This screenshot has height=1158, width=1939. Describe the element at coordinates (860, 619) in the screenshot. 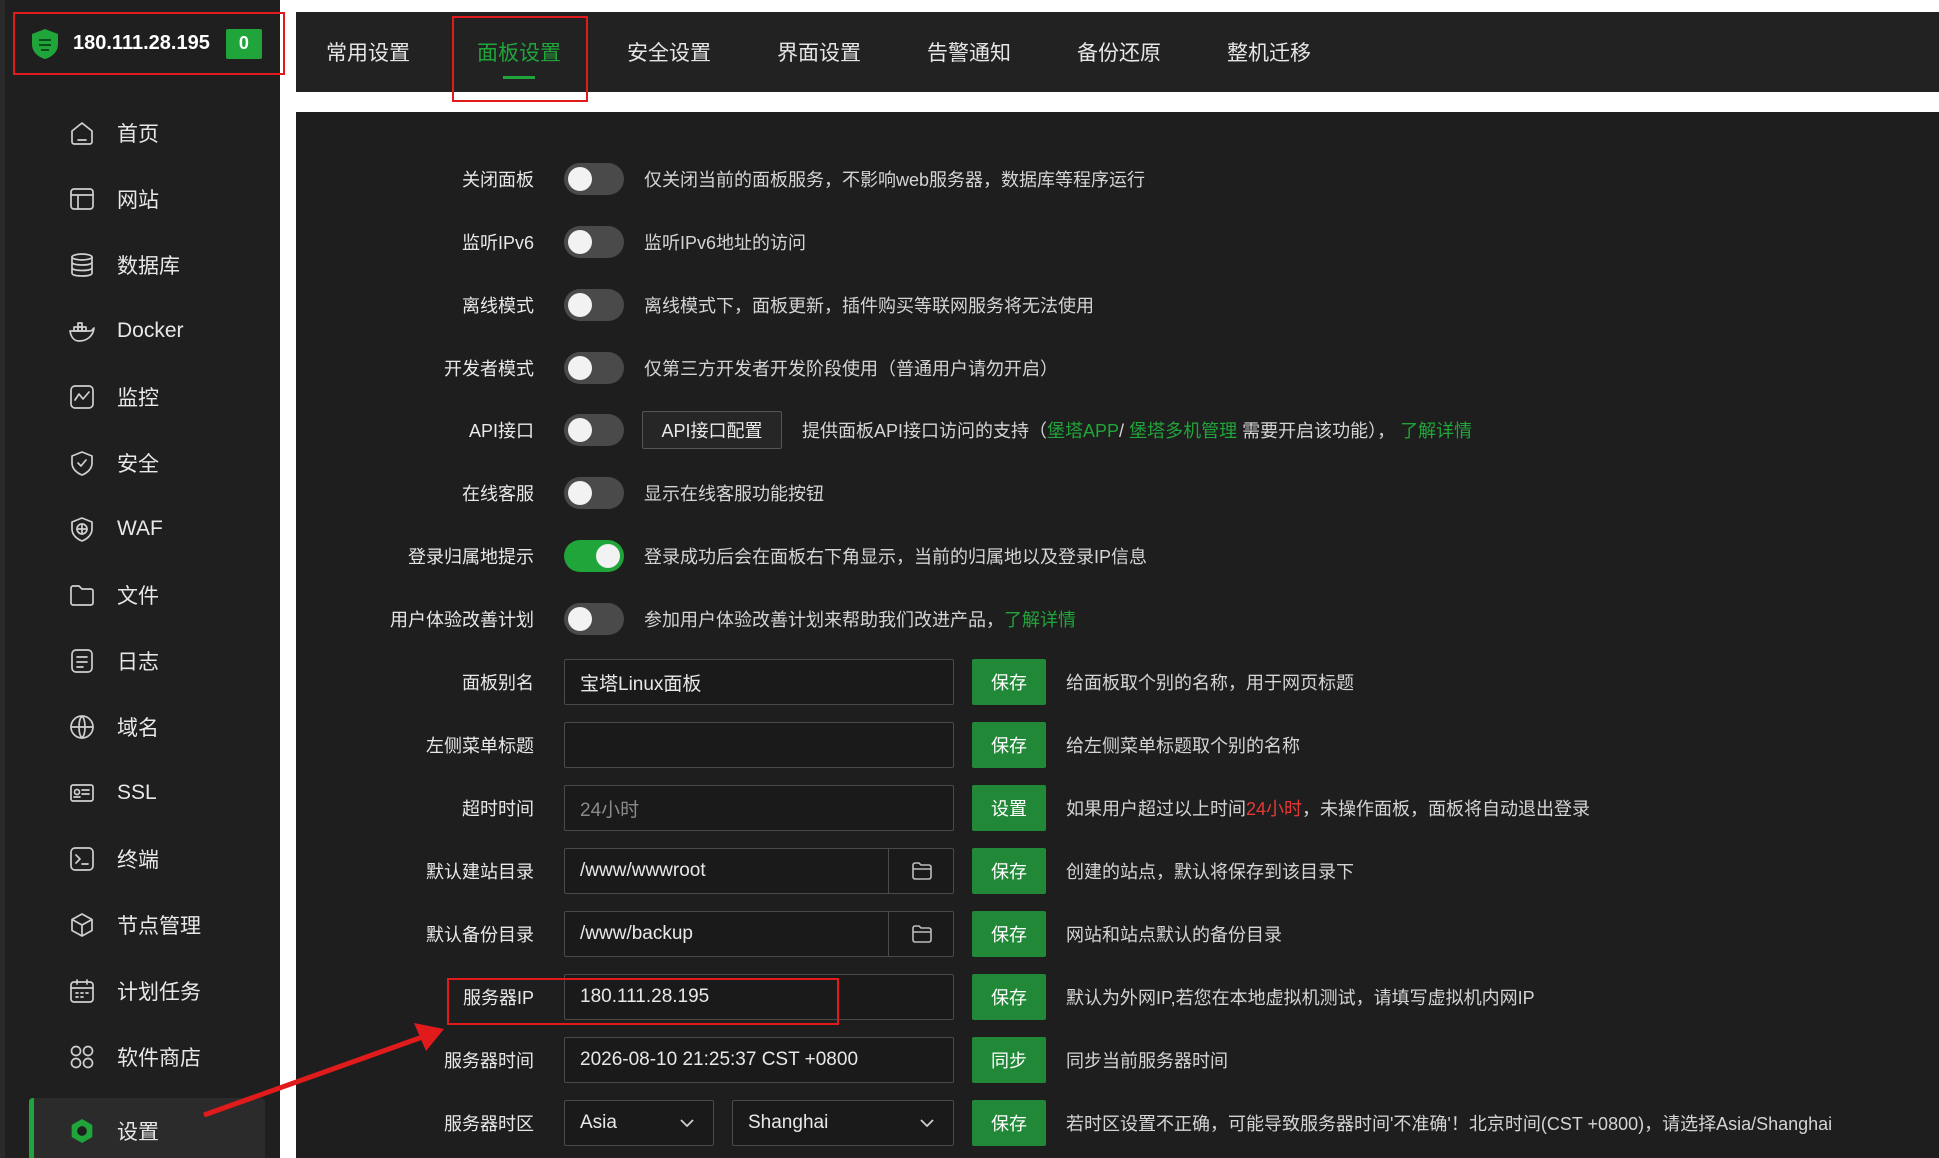

I see `setting-desc: 参加用户体验改善计划来帮助我们改进产品，了解详情` at that location.